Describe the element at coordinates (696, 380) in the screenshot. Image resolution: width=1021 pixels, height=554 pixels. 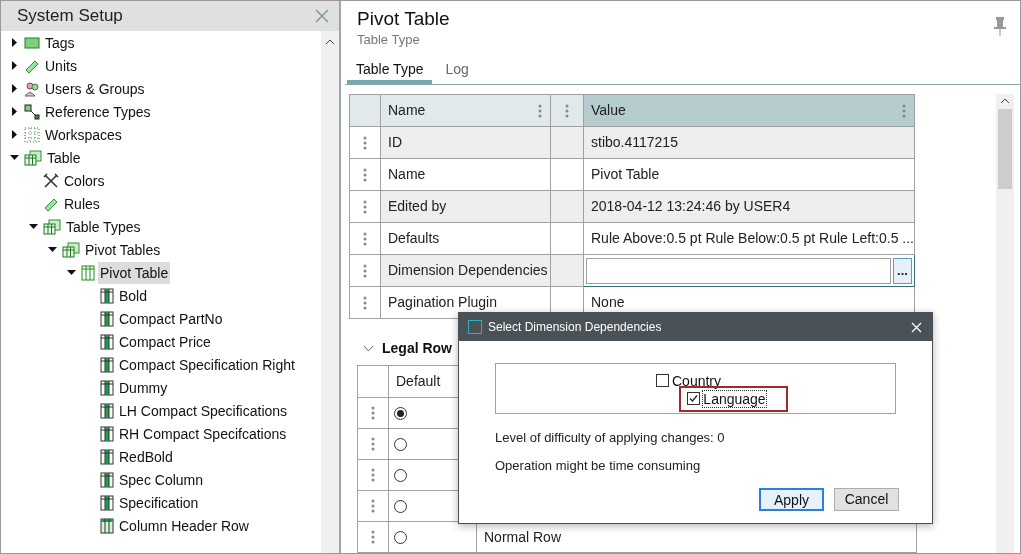
I see `checkbox-label: Country` at that location.